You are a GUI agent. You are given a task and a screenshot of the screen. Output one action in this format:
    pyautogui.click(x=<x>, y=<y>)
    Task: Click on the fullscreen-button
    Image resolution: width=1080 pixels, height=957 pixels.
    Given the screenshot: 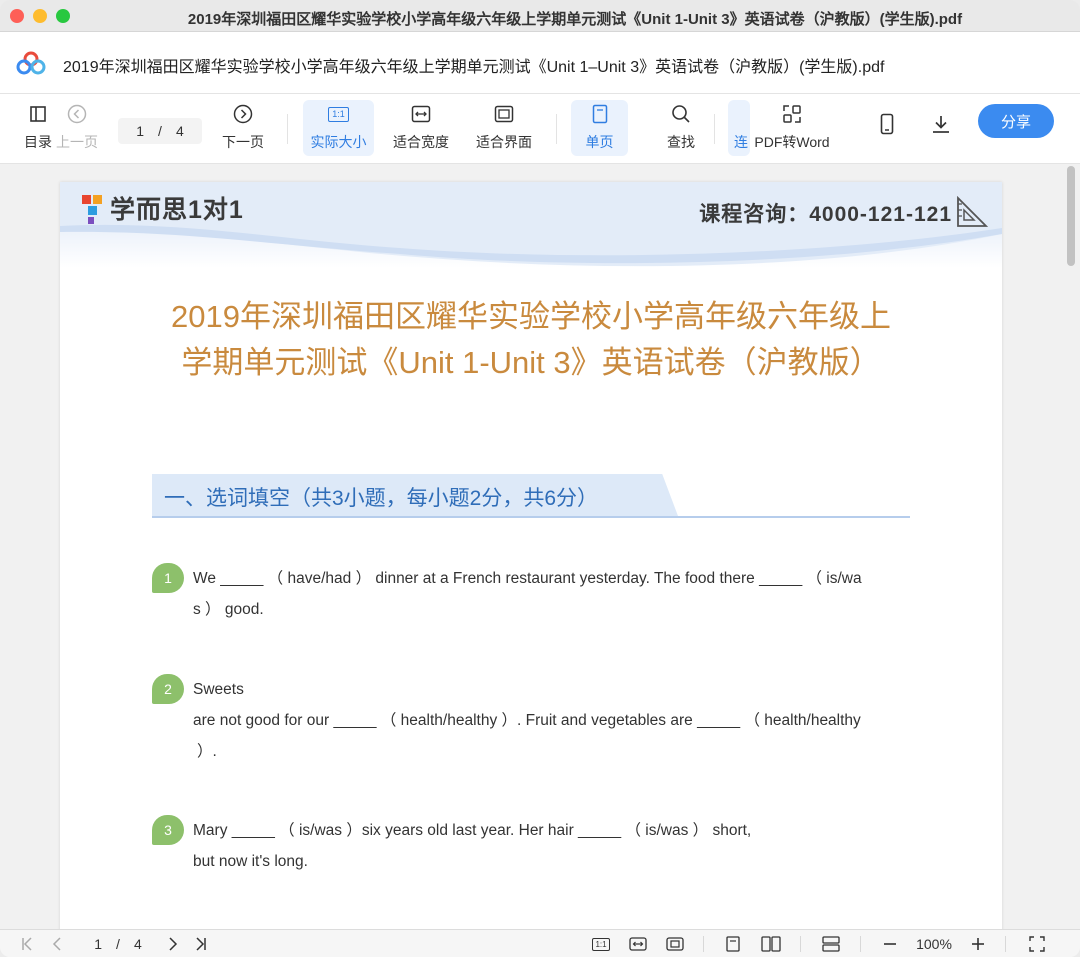 What is the action you would take?
    pyautogui.click(x=1037, y=944)
    